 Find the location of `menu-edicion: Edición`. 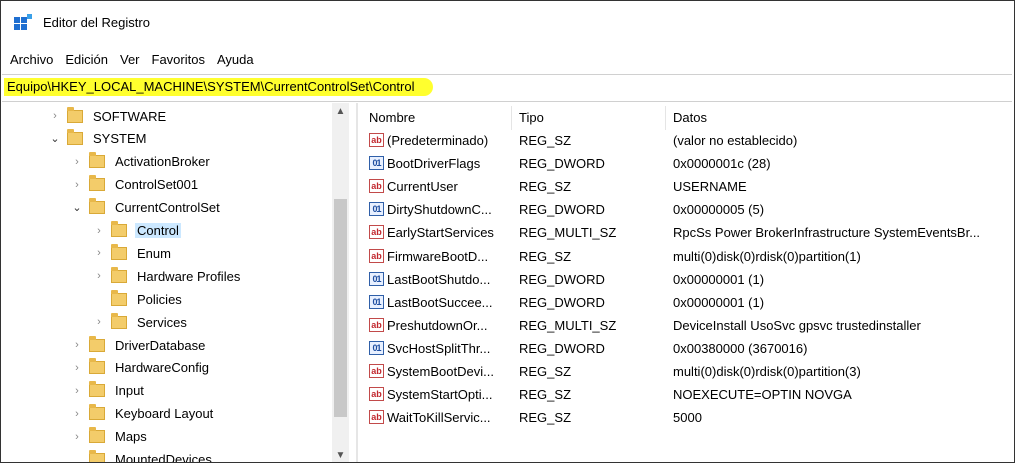

menu-edicion: Edición is located at coordinates (86, 59).